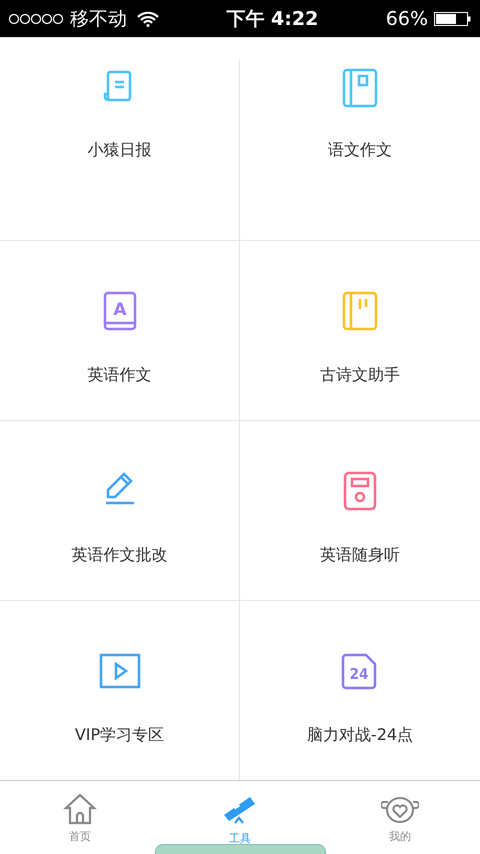  I want to click on tool-label: 语文作文, so click(360, 150).